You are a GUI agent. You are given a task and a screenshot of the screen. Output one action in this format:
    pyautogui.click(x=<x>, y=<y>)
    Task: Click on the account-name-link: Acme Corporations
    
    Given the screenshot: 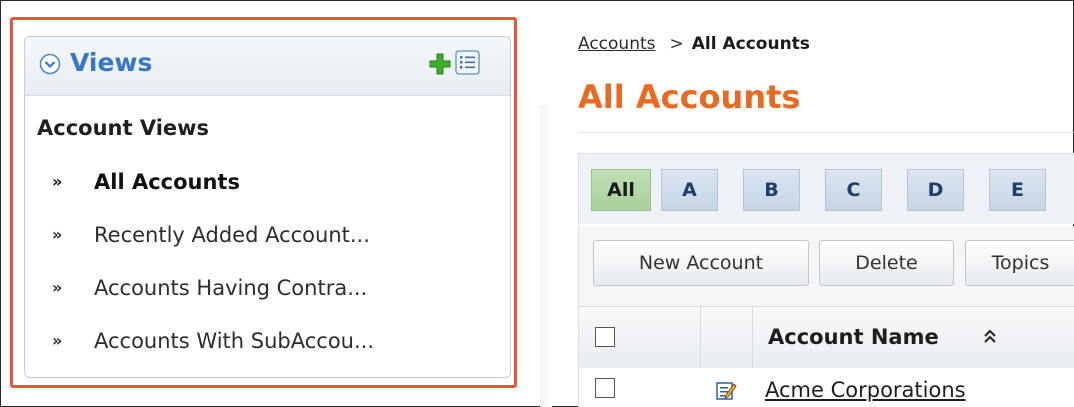 What is the action you would take?
    pyautogui.click(x=865, y=390)
    